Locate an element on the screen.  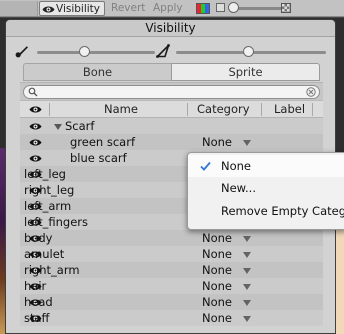
foldout-arrow-icon is located at coordinates (58, 127).